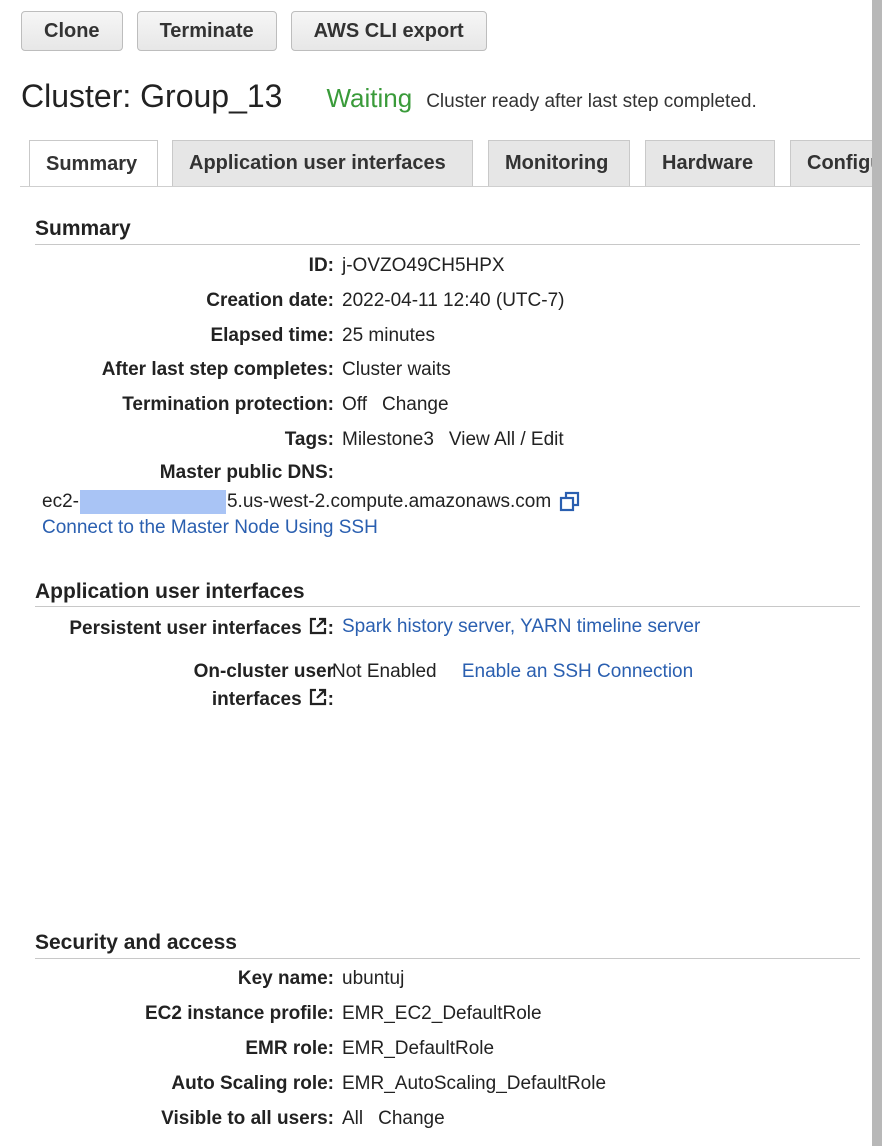 The image size is (882, 1146). What do you see at coordinates (247, 1118) in the screenshot?
I see `visible-to-all-label: Visible to all users:` at bounding box center [247, 1118].